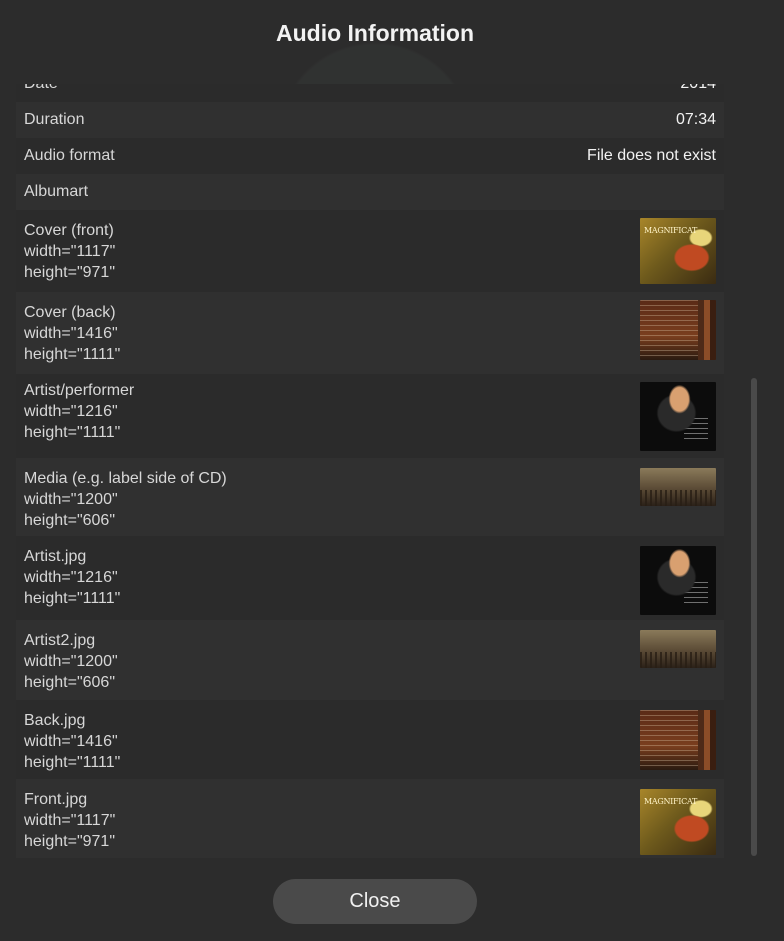  I want to click on albumart-name: Media (e.g. label side of CD), so click(125, 478).